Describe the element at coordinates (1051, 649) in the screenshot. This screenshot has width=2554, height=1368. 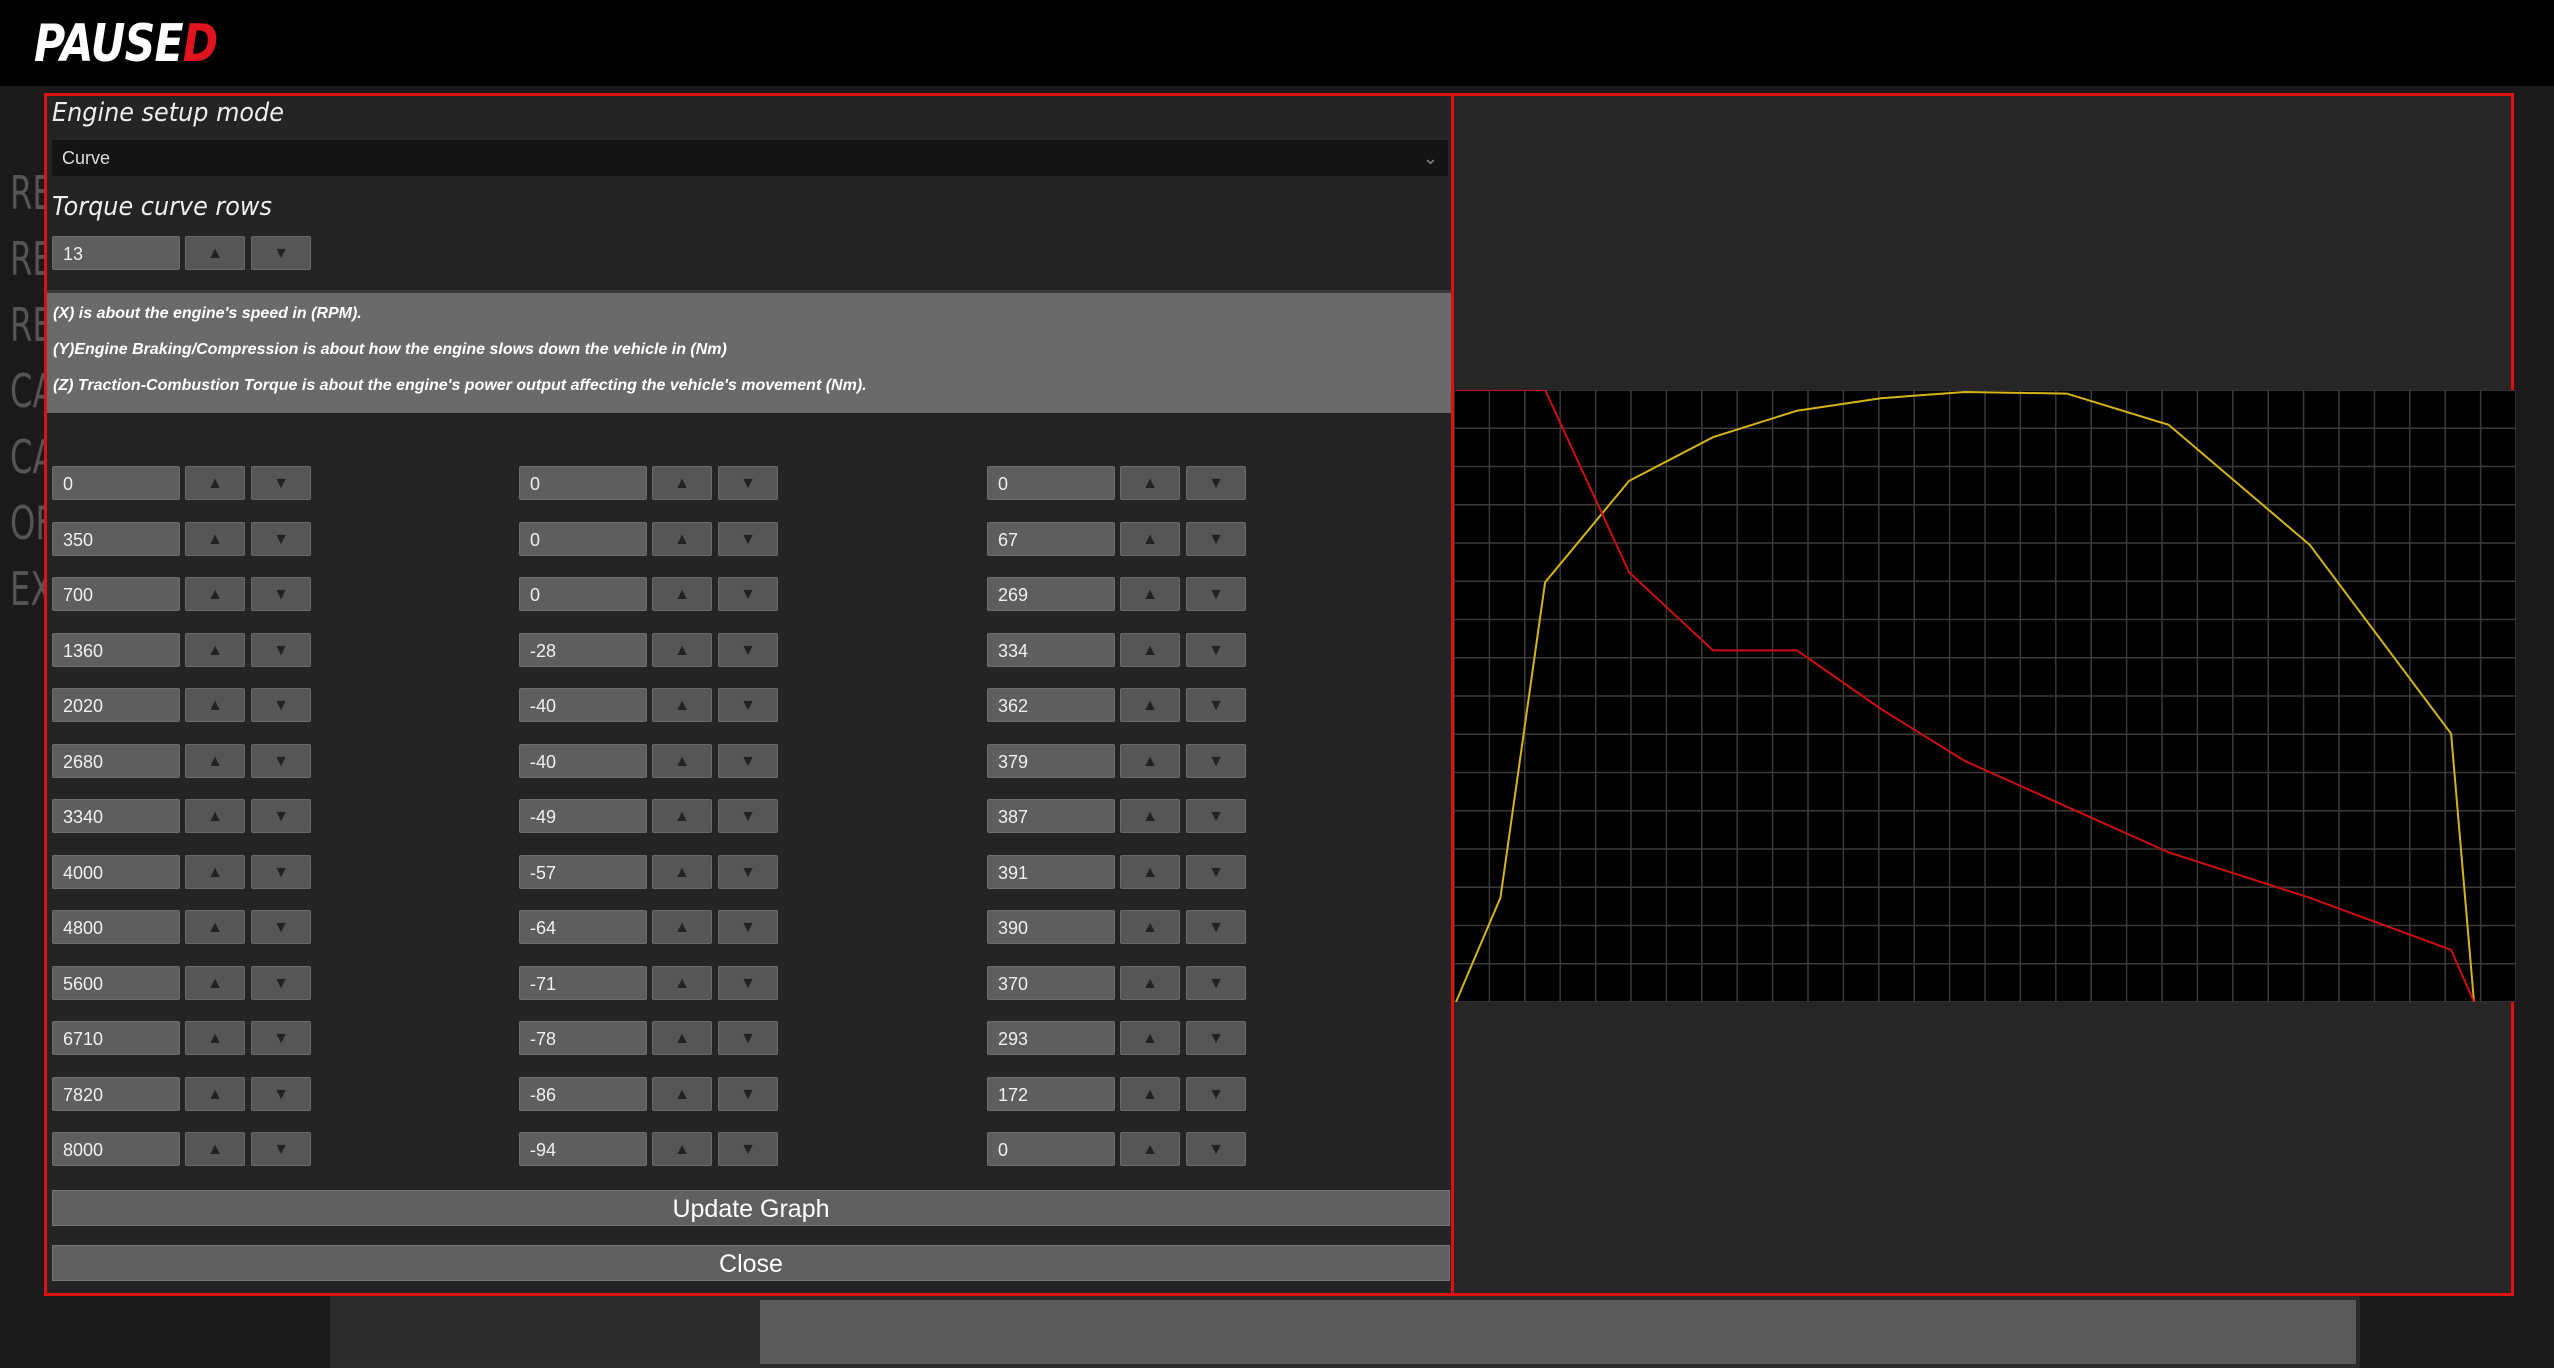
I see `torque-input: 334` at that location.